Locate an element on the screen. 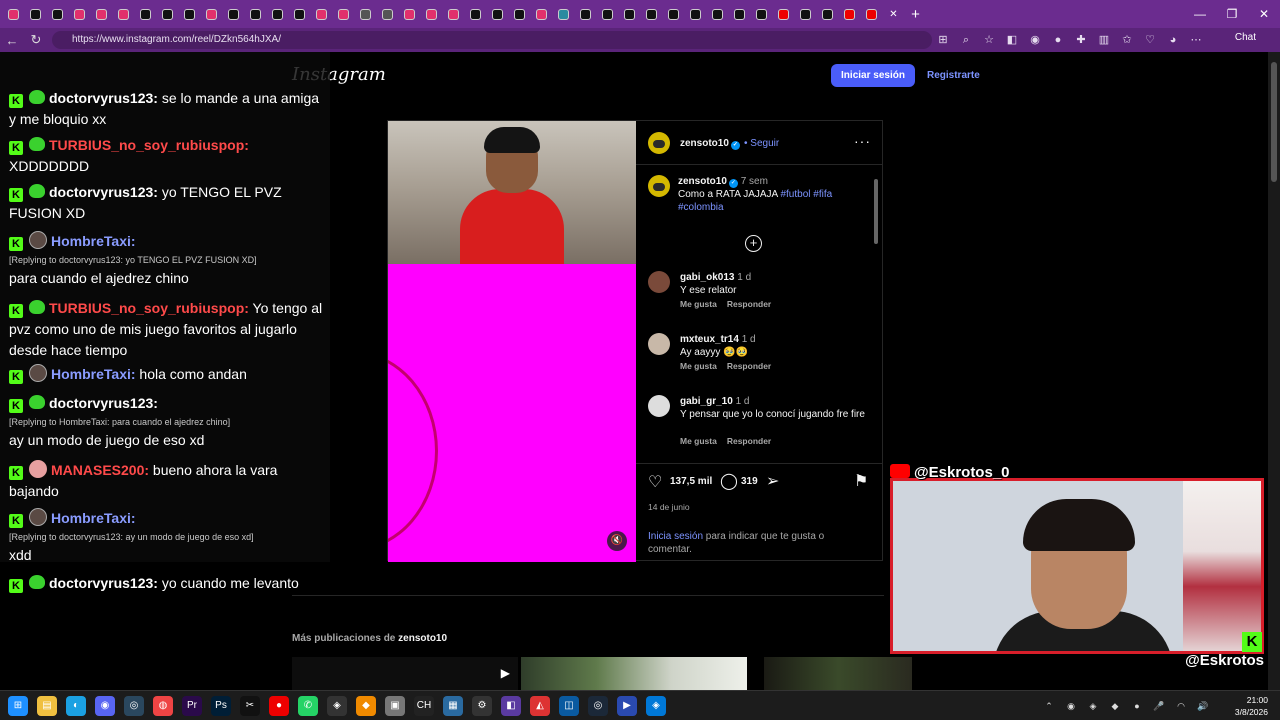 This screenshot has width=1280, height=720. extension-icon-2: ◉ is located at coordinates (1035, 40).